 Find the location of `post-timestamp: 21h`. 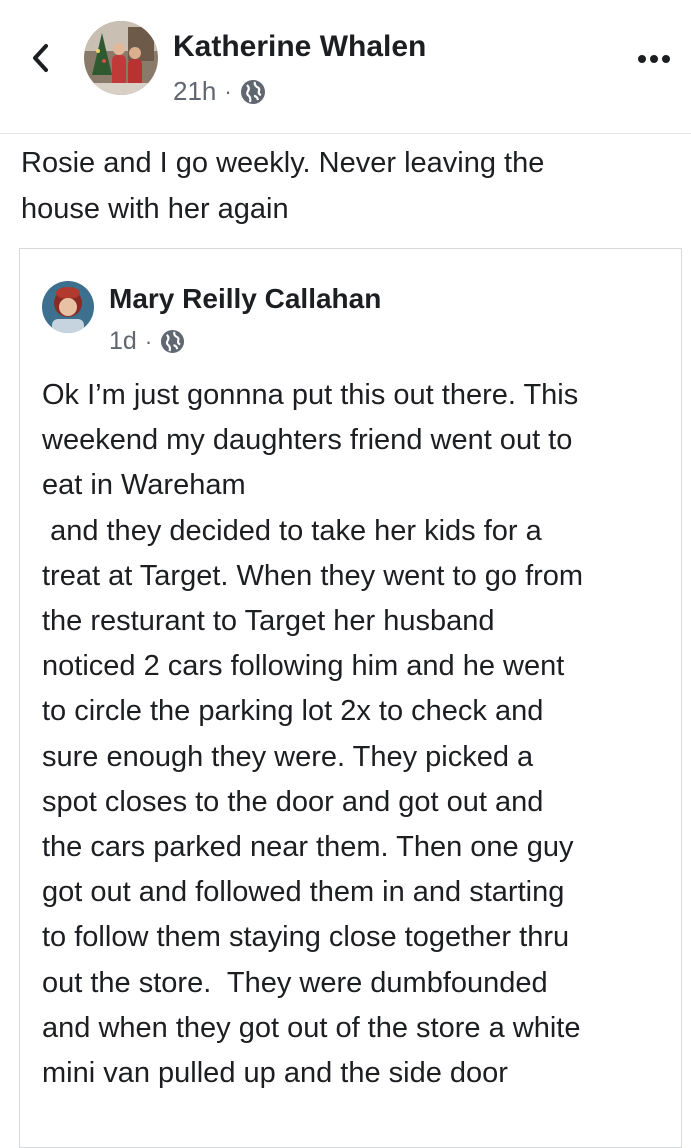

post-timestamp: 21h is located at coordinates (194, 91).